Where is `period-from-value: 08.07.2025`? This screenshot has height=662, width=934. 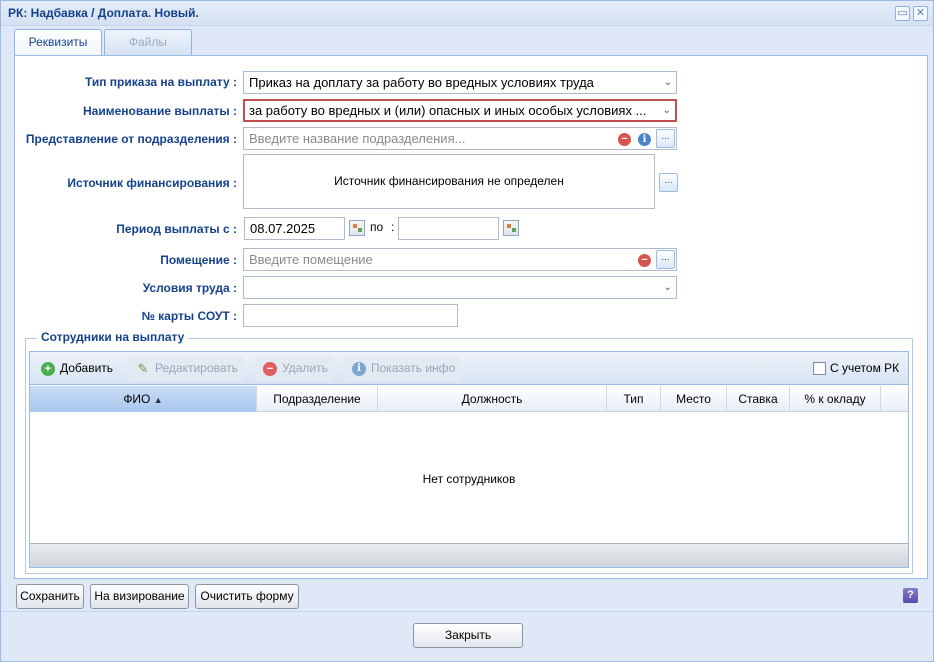 period-from-value: 08.07.2025 is located at coordinates (283, 228).